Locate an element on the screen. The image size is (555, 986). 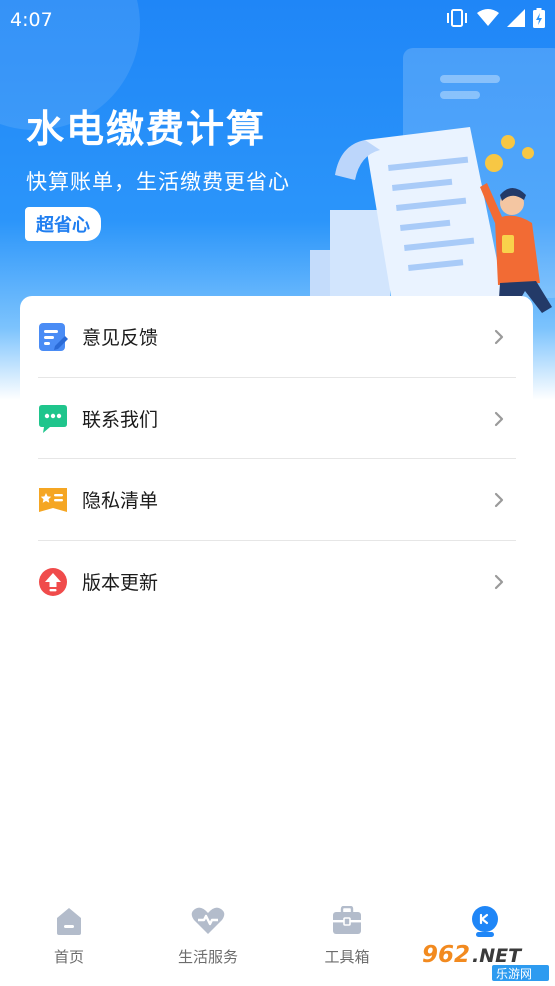
update-icon is located at coordinates (53, 582).